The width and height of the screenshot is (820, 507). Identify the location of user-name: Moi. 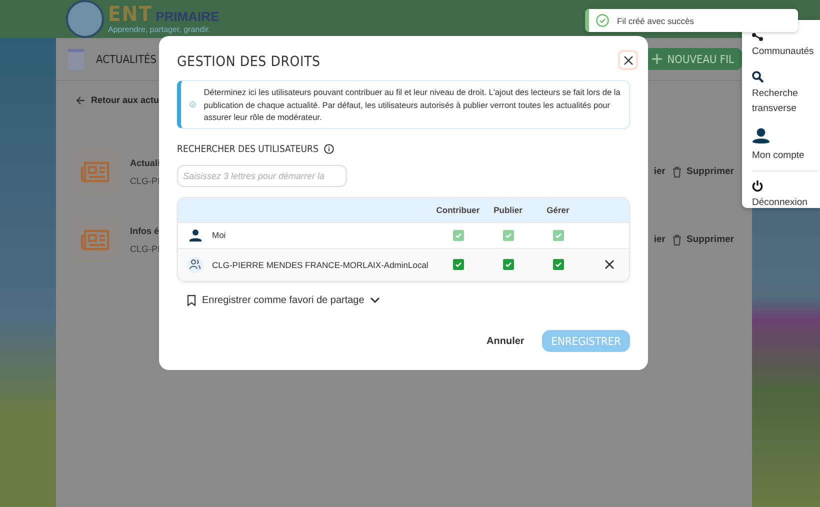
(219, 235).